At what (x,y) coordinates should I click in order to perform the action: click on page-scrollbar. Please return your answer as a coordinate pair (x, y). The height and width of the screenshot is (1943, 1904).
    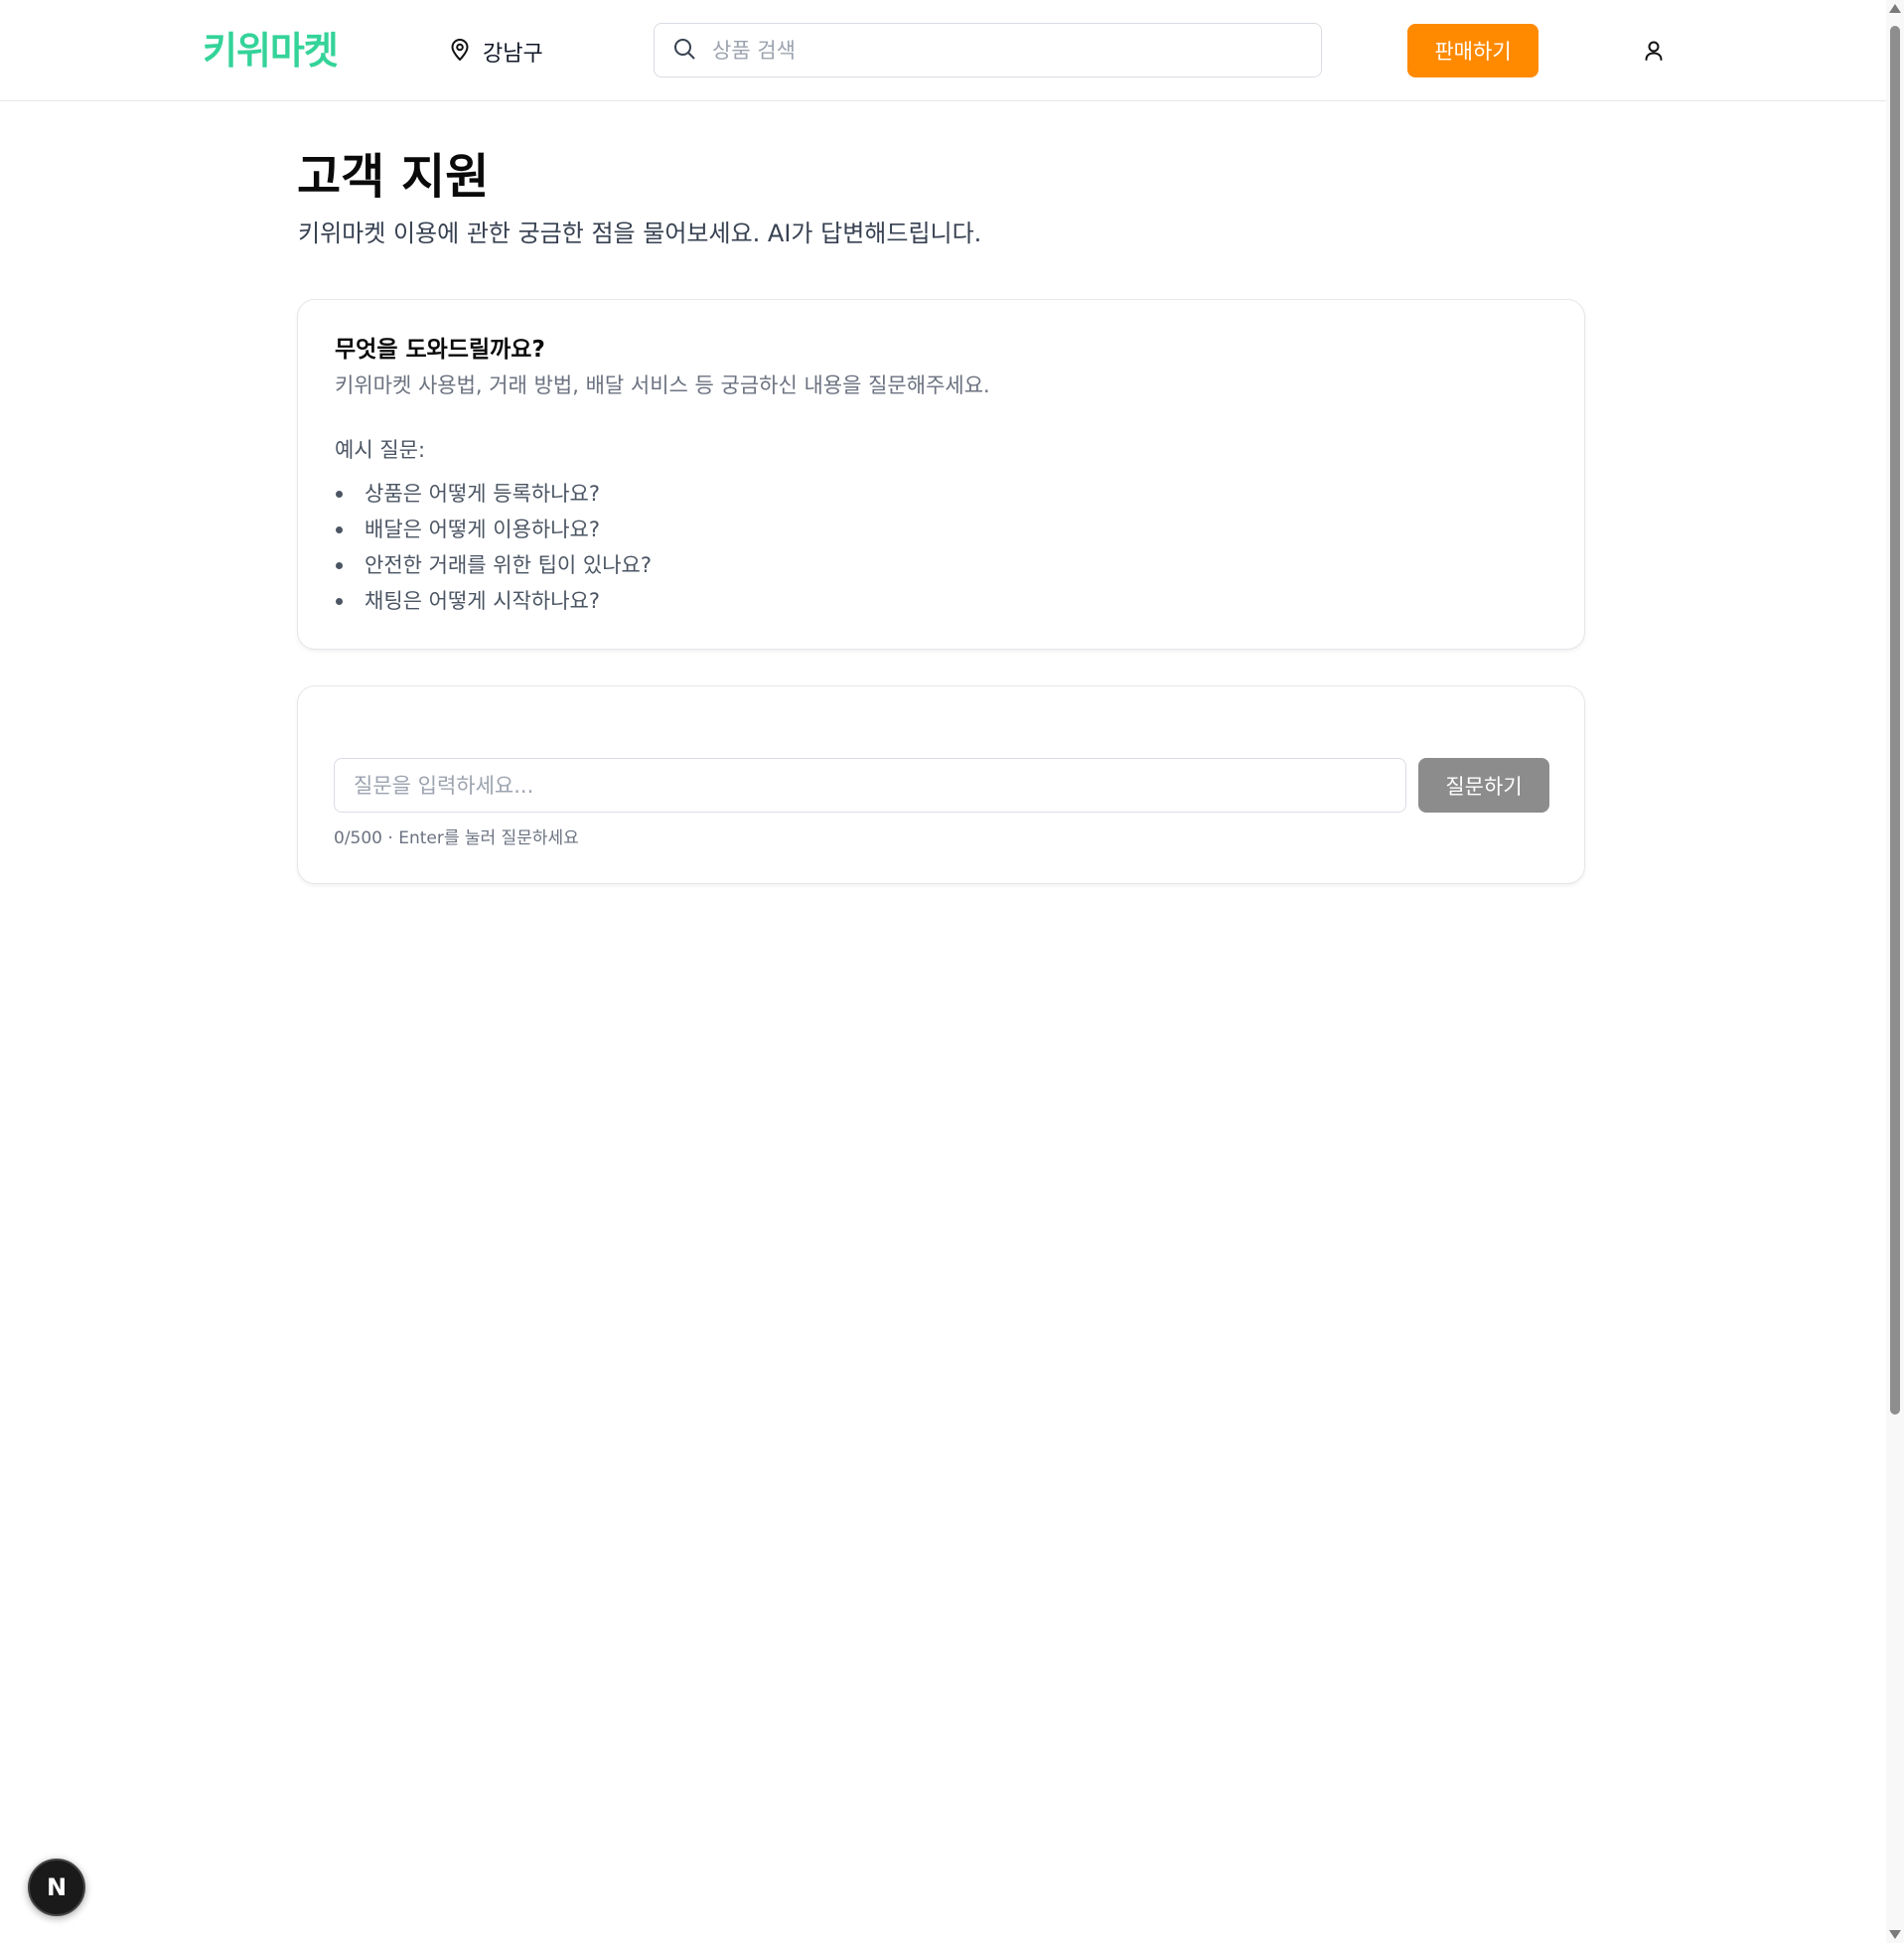
    Looking at the image, I should click on (1895, 971).